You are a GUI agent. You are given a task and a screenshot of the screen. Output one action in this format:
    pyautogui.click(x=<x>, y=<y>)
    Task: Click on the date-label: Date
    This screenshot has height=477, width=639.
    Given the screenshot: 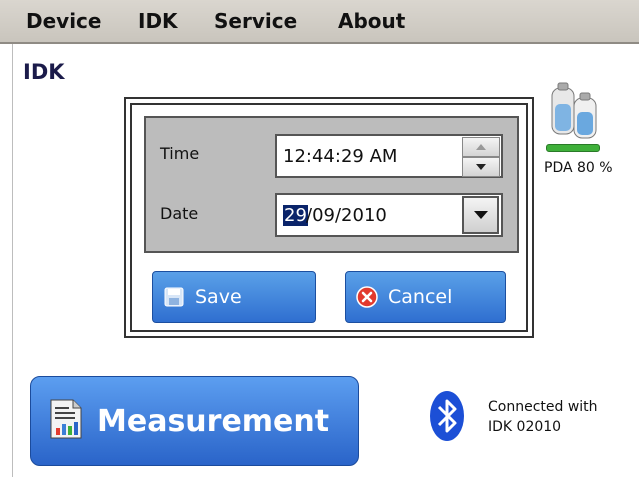 What is the action you would take?
    pyautogui.click(x=179, y=213)
    